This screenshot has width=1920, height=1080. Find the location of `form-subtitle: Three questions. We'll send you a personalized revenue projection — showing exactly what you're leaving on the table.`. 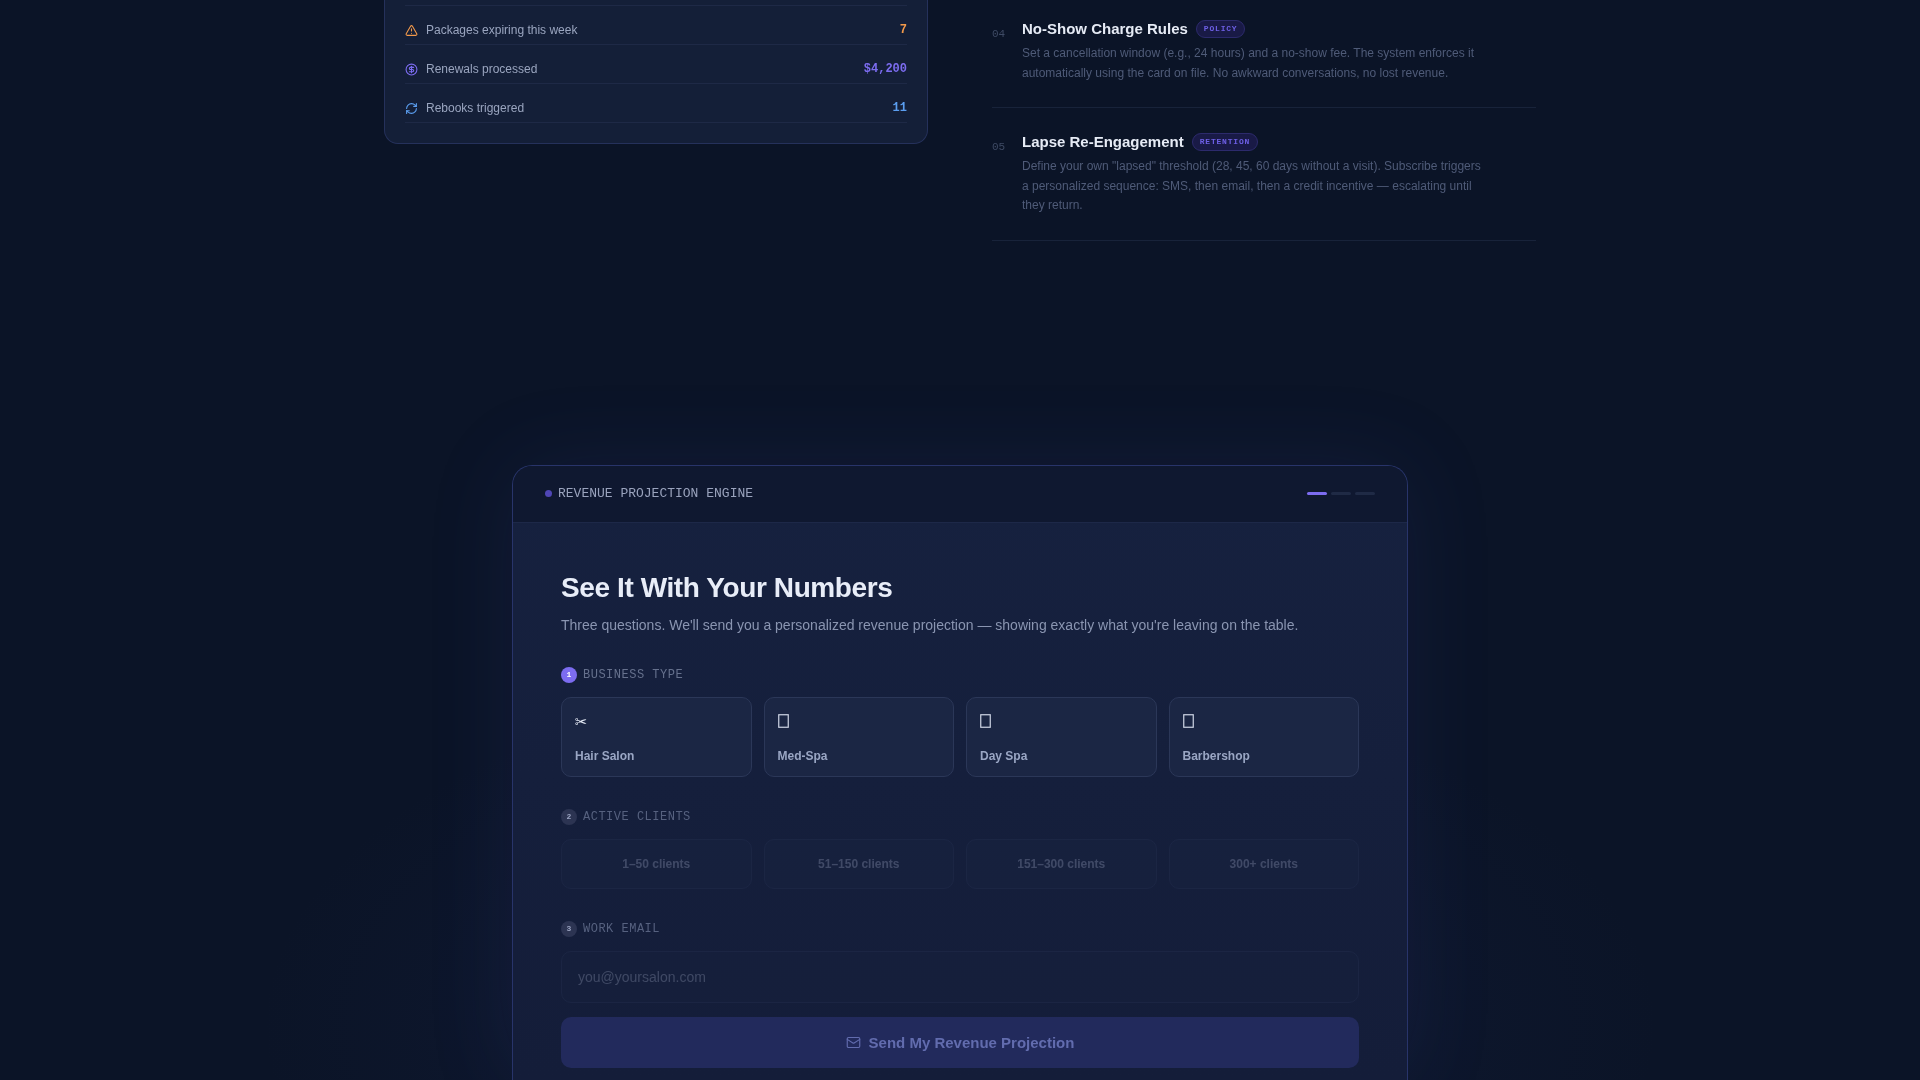

form-subtitle: Three questions. We'll send you a personalized revenue projection — showing exactly what you're leaving on the table. is located at coordinates (930, 625).